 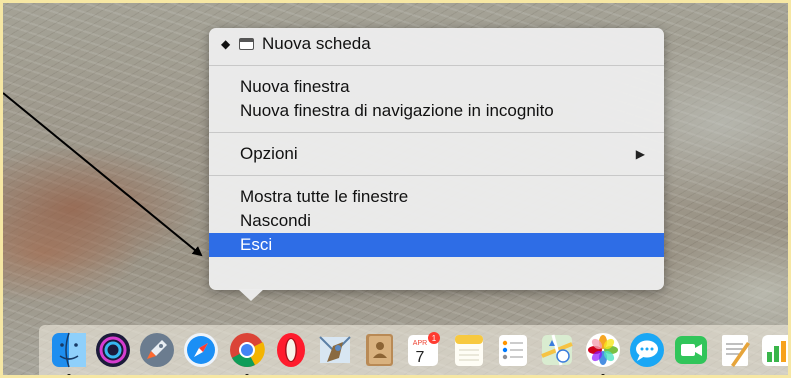 What do you see at coordinates (436, 154) in the screenshot?
I see `menu-item-options: Opzioni ▶` at bounding box center [436, 154].